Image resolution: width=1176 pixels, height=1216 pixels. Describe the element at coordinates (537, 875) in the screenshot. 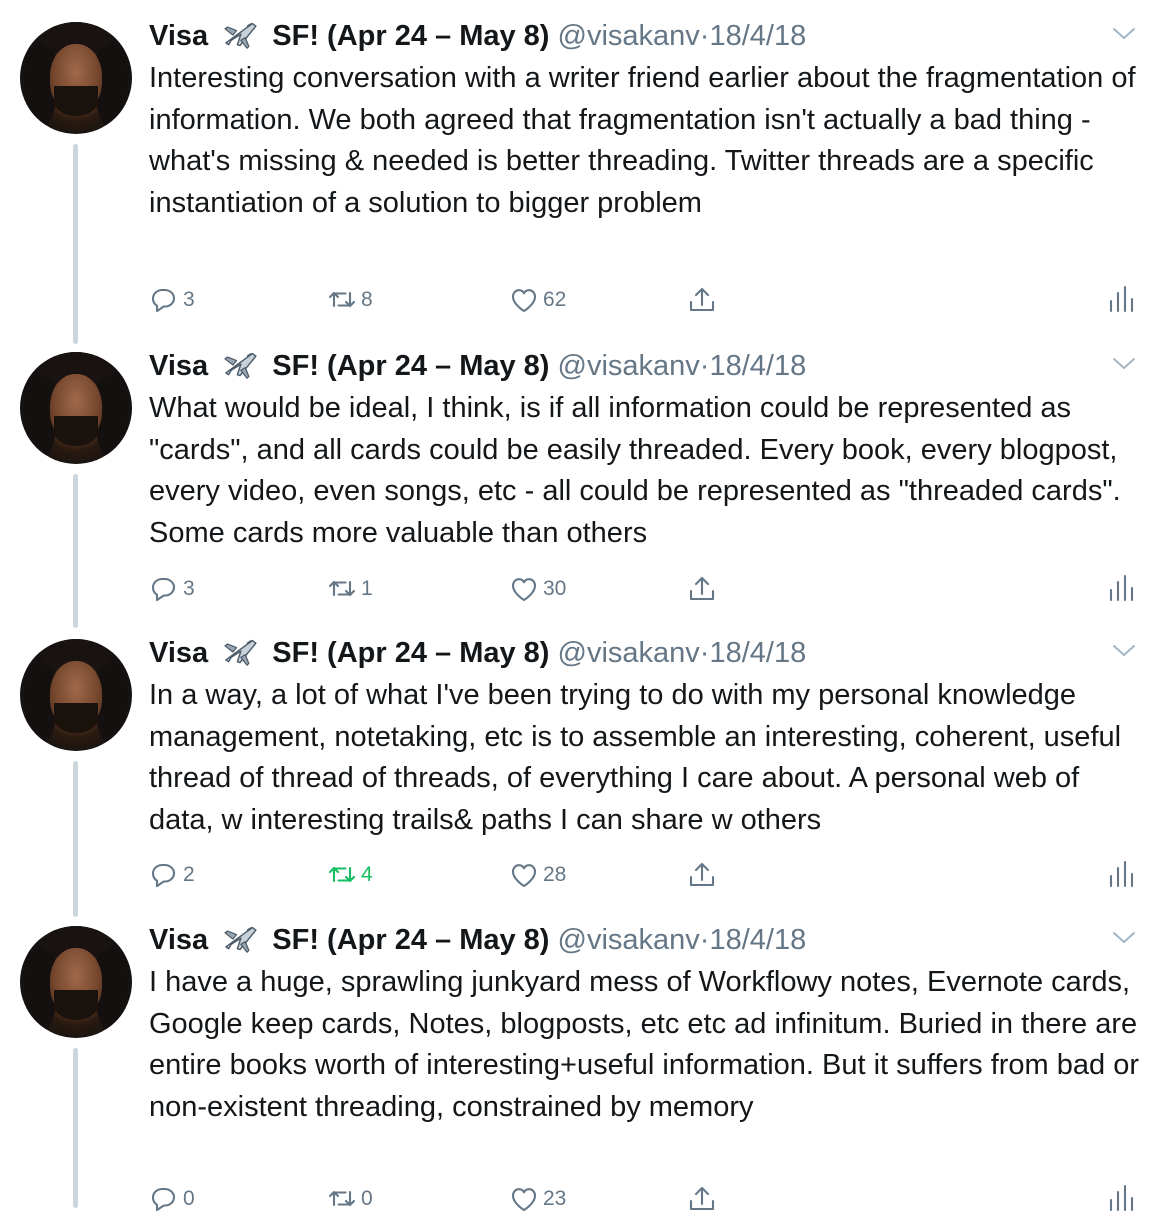

I see `like-button: 28` at that location.